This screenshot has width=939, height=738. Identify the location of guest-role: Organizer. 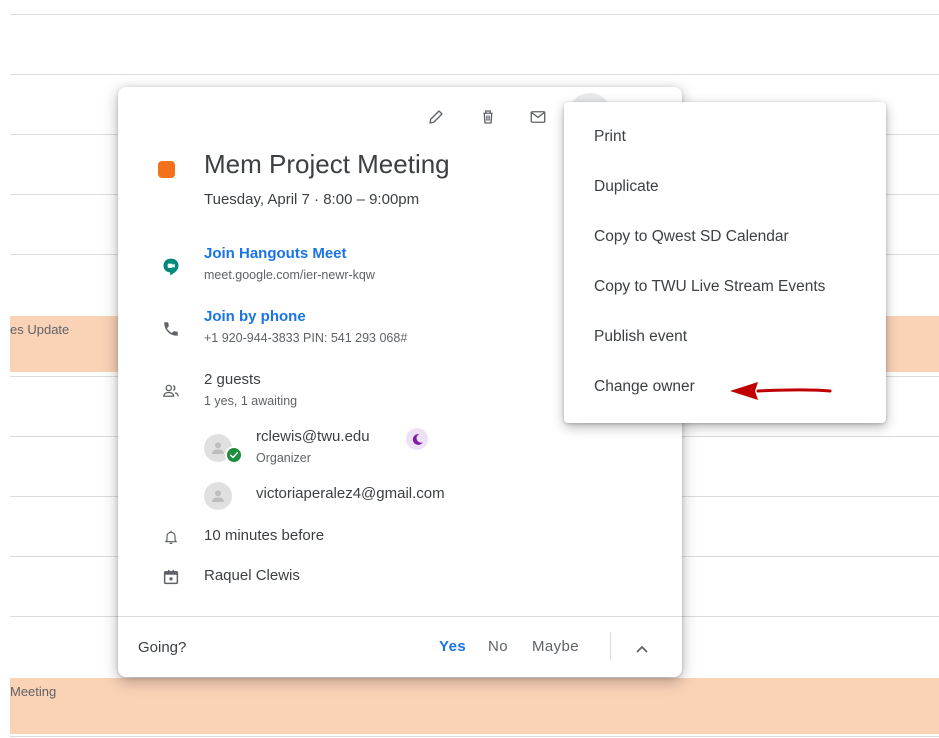
(283, 458).